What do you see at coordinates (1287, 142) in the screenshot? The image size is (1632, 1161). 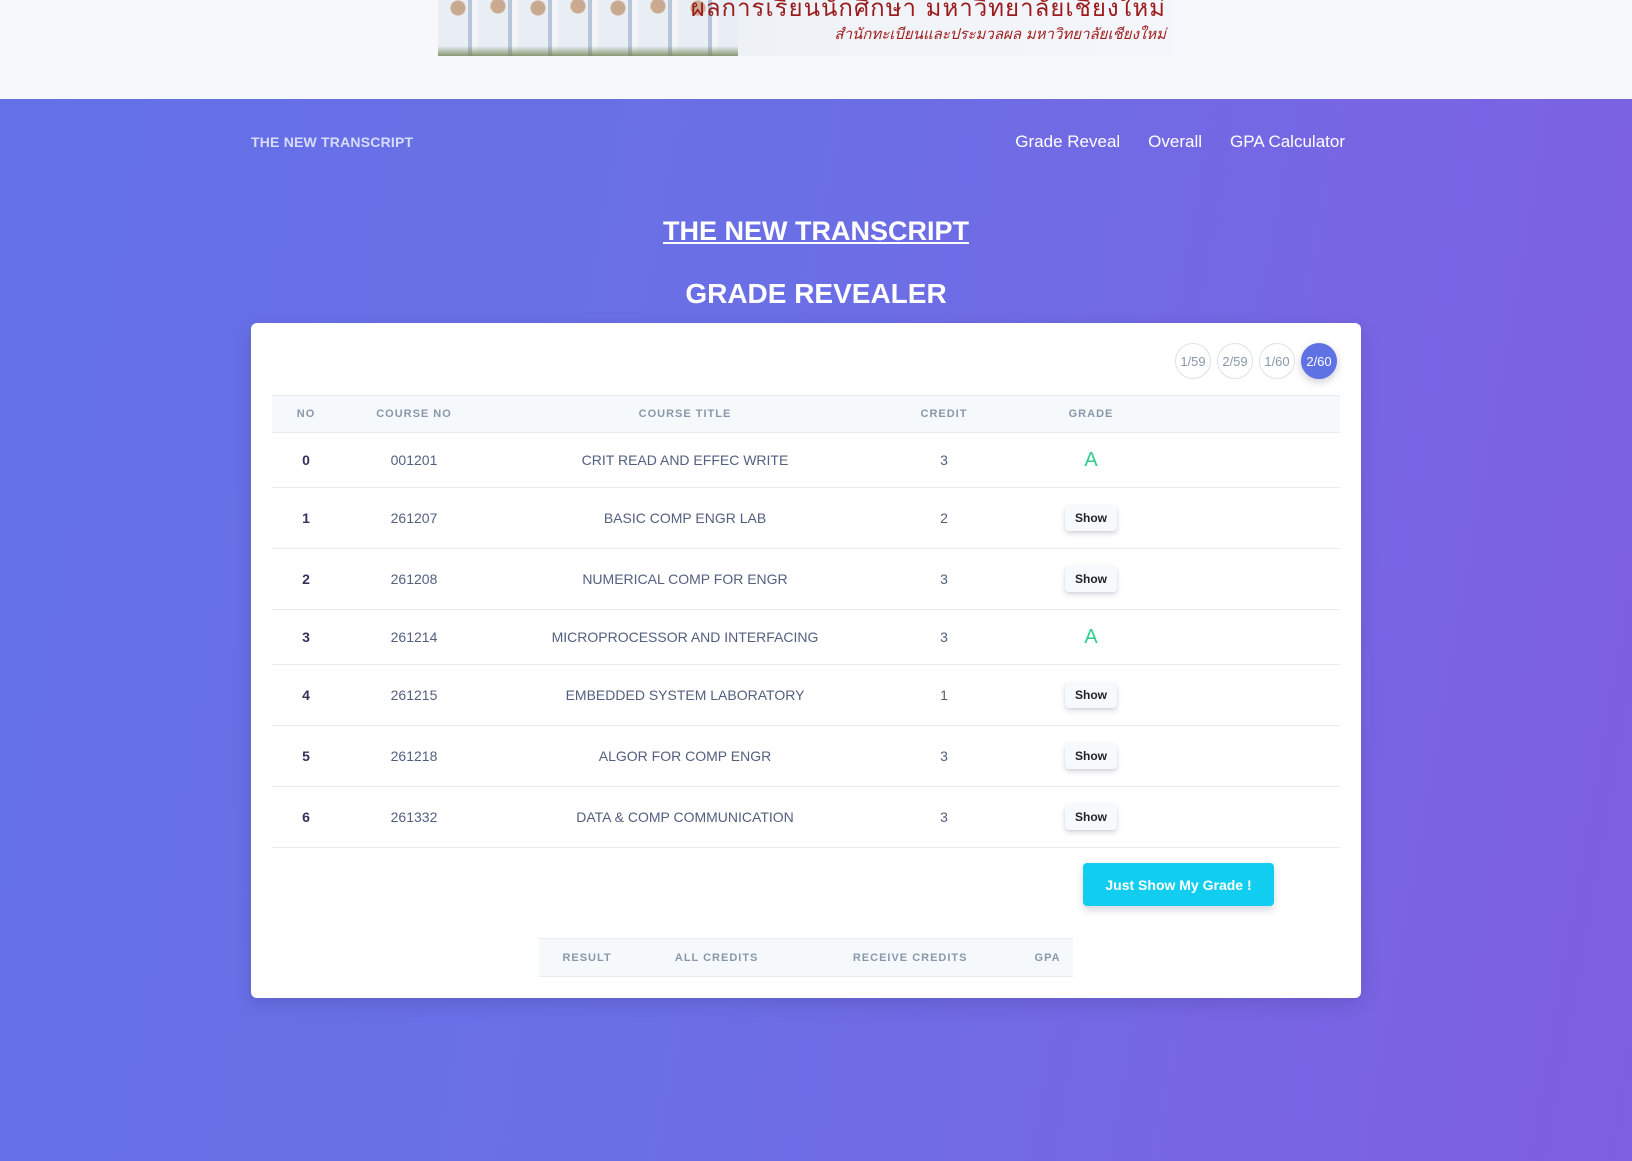 I see `nav-gpa-calculator: GPA Calculator` at bounding box center [1287, 142].